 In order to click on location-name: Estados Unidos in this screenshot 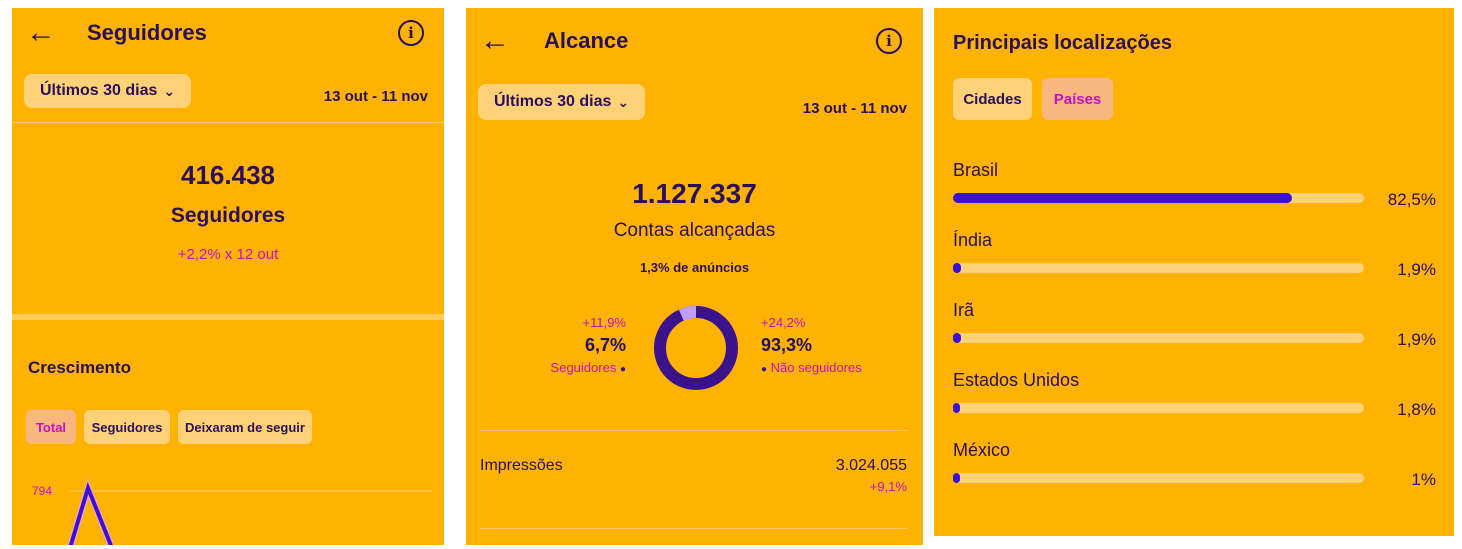, I will do `click(1016, 380)`.